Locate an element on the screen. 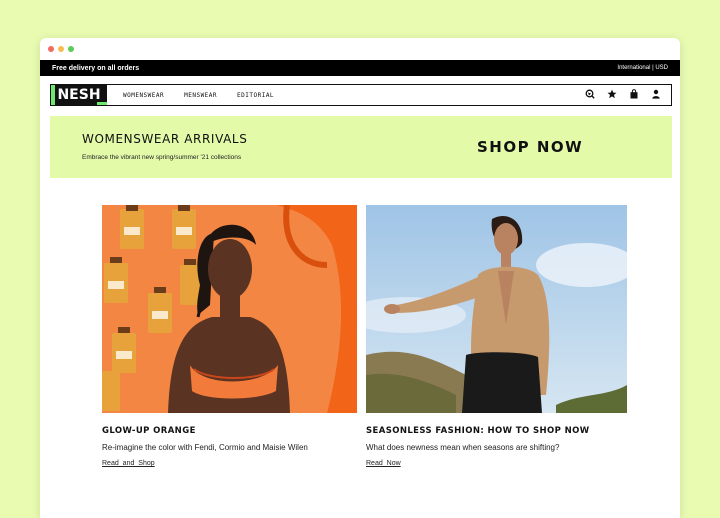  search-icon is located at coordinates (590, 94).